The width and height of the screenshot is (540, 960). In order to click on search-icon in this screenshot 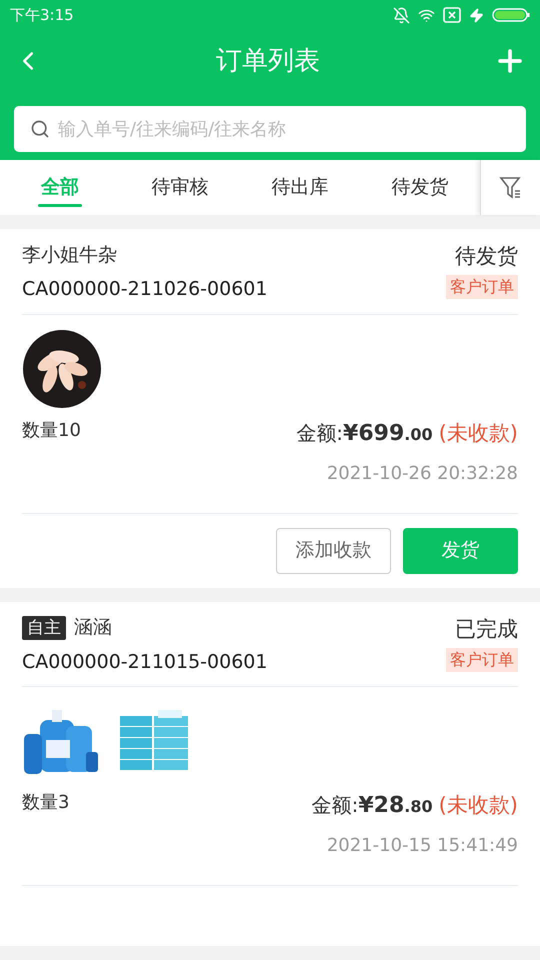, I will do `click(40, 129)`.